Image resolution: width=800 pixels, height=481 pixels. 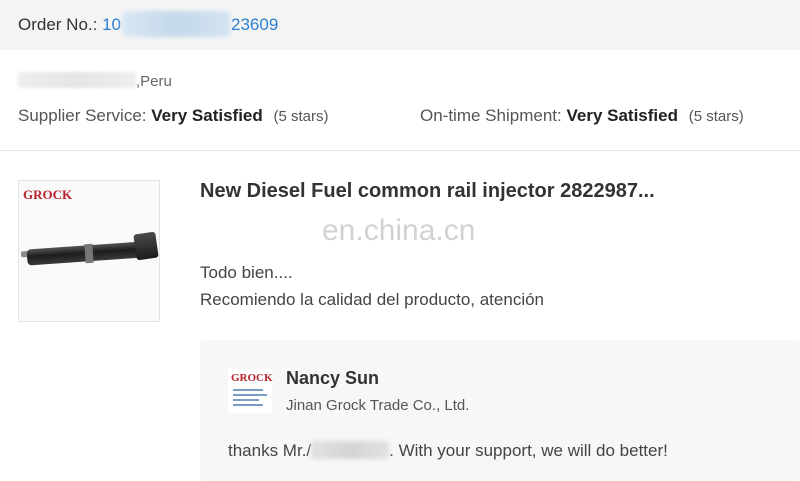 I want to click on shipment-label: On-time Shipment:, so click(x=491, y=115).